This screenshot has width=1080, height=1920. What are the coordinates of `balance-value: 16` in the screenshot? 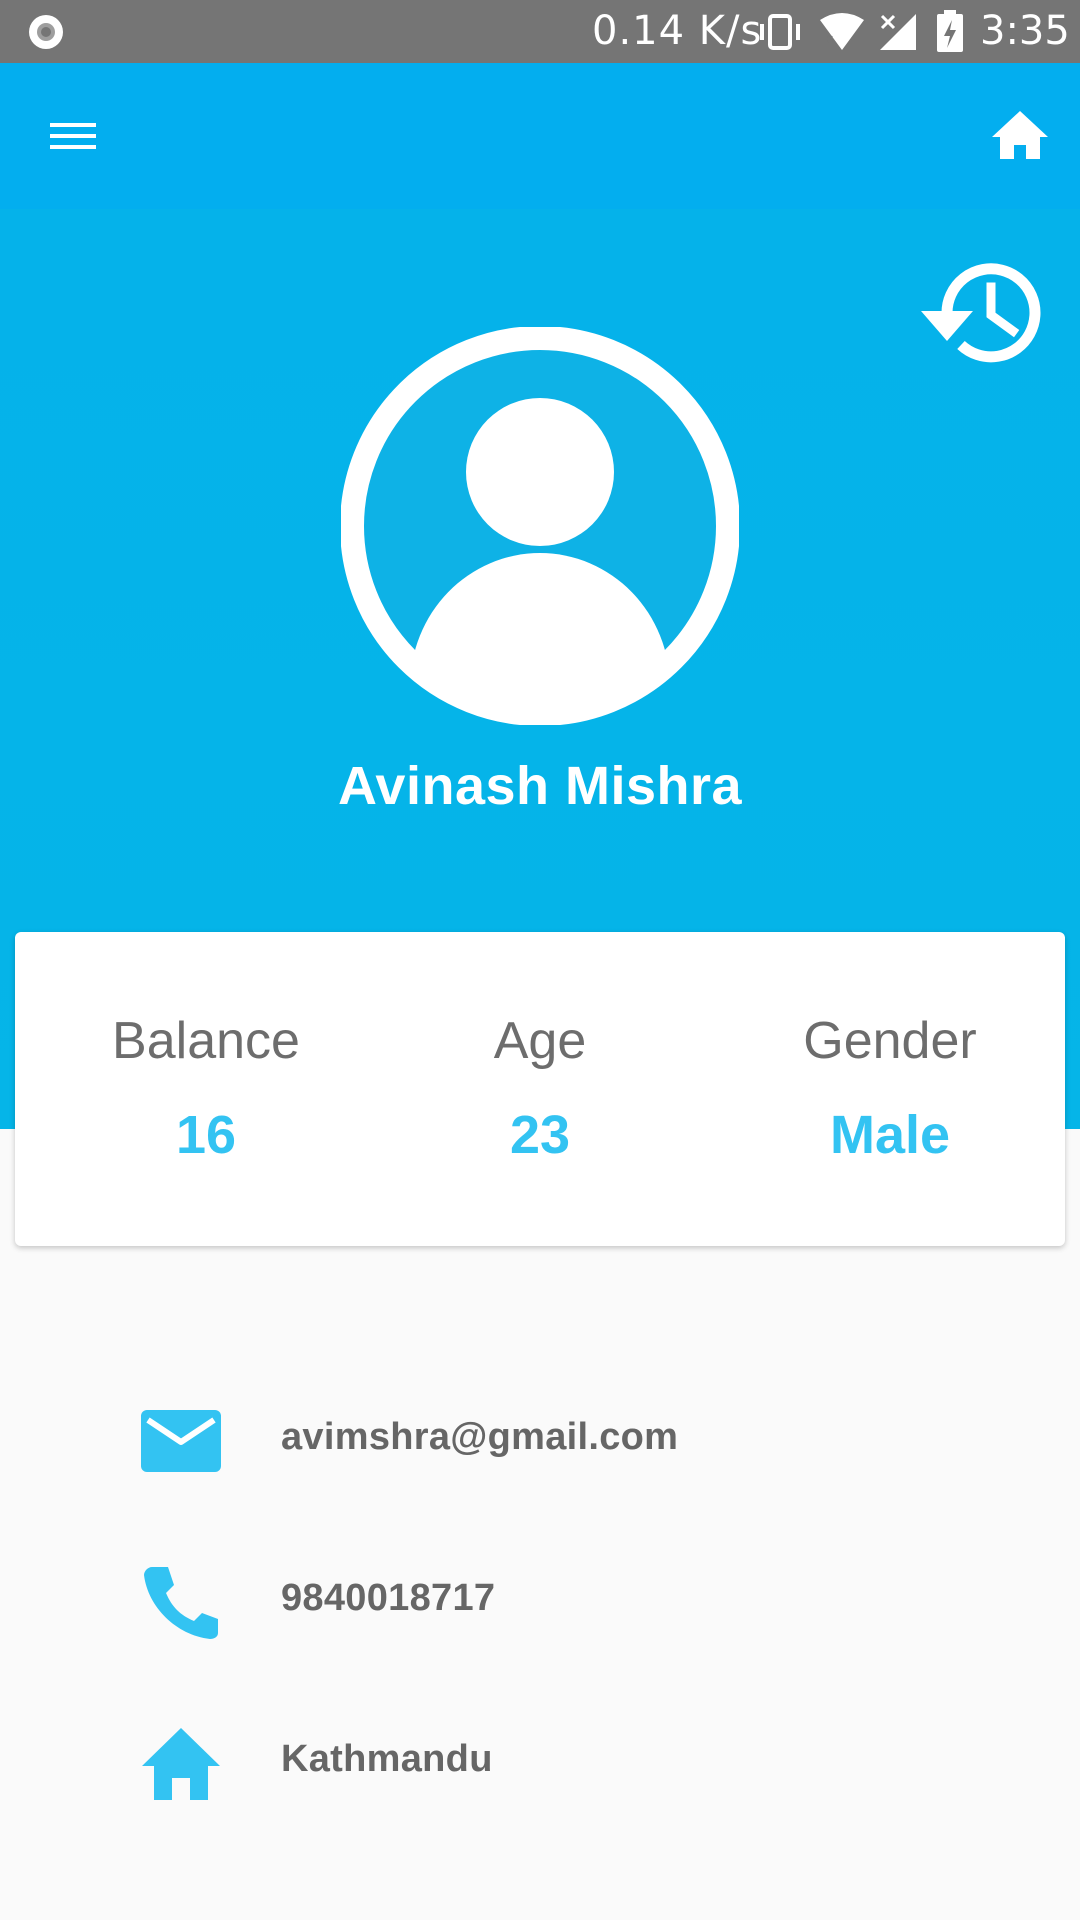 It's located at (206, 1135).